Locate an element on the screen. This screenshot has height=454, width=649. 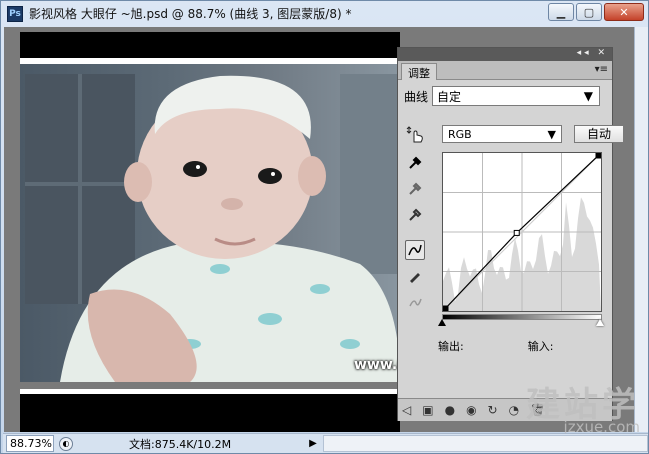
previous-state-icon: ◔ is located at coordinates (514, 410).